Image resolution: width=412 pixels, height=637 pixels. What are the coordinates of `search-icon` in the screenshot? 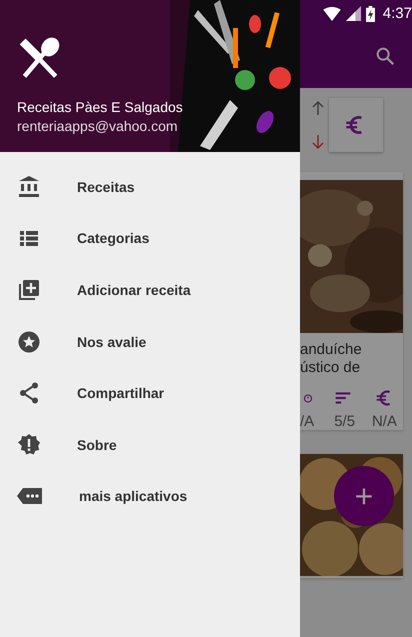 It's located at (385, 56).